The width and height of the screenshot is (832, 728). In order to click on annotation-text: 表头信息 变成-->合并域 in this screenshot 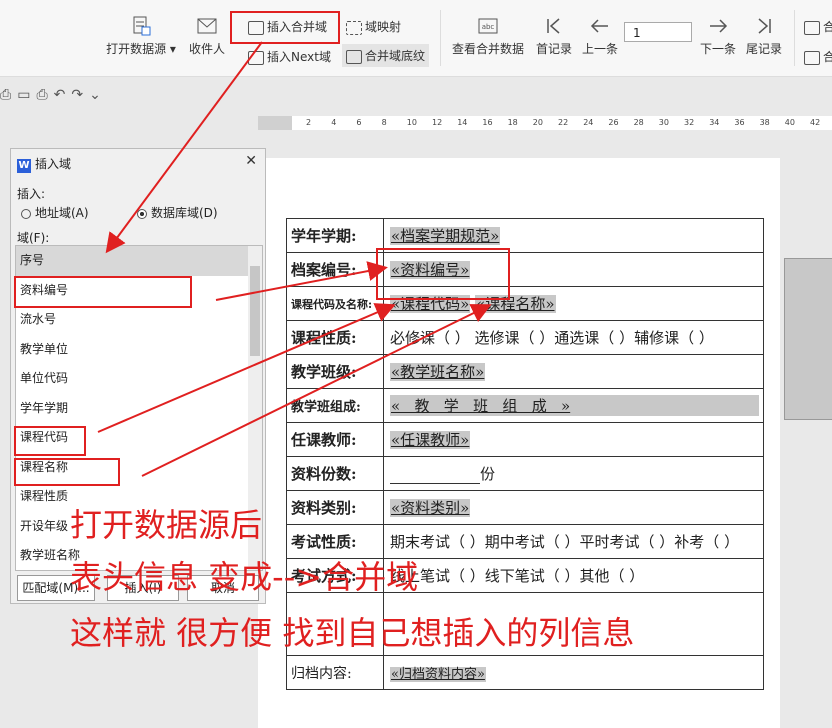, I will do `click(244, 577)`.